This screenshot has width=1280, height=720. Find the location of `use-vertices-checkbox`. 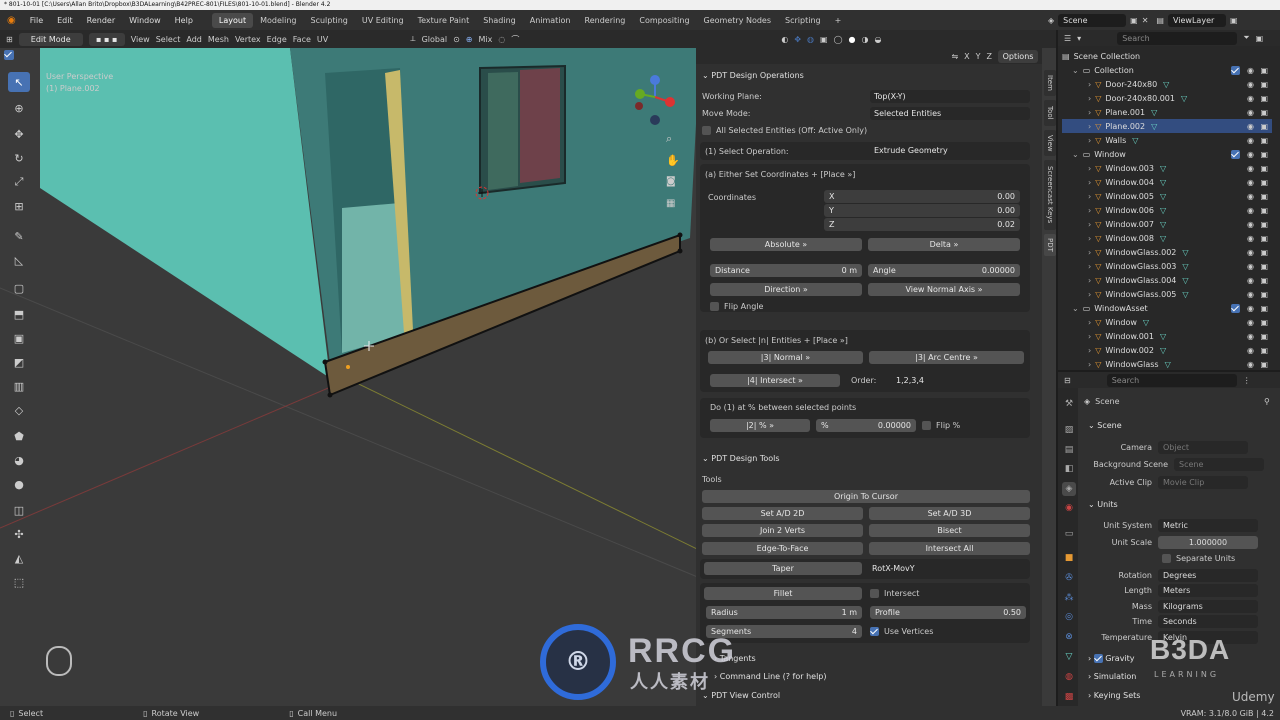

use-vertices-checkbox is located at coordinates (874, 631).